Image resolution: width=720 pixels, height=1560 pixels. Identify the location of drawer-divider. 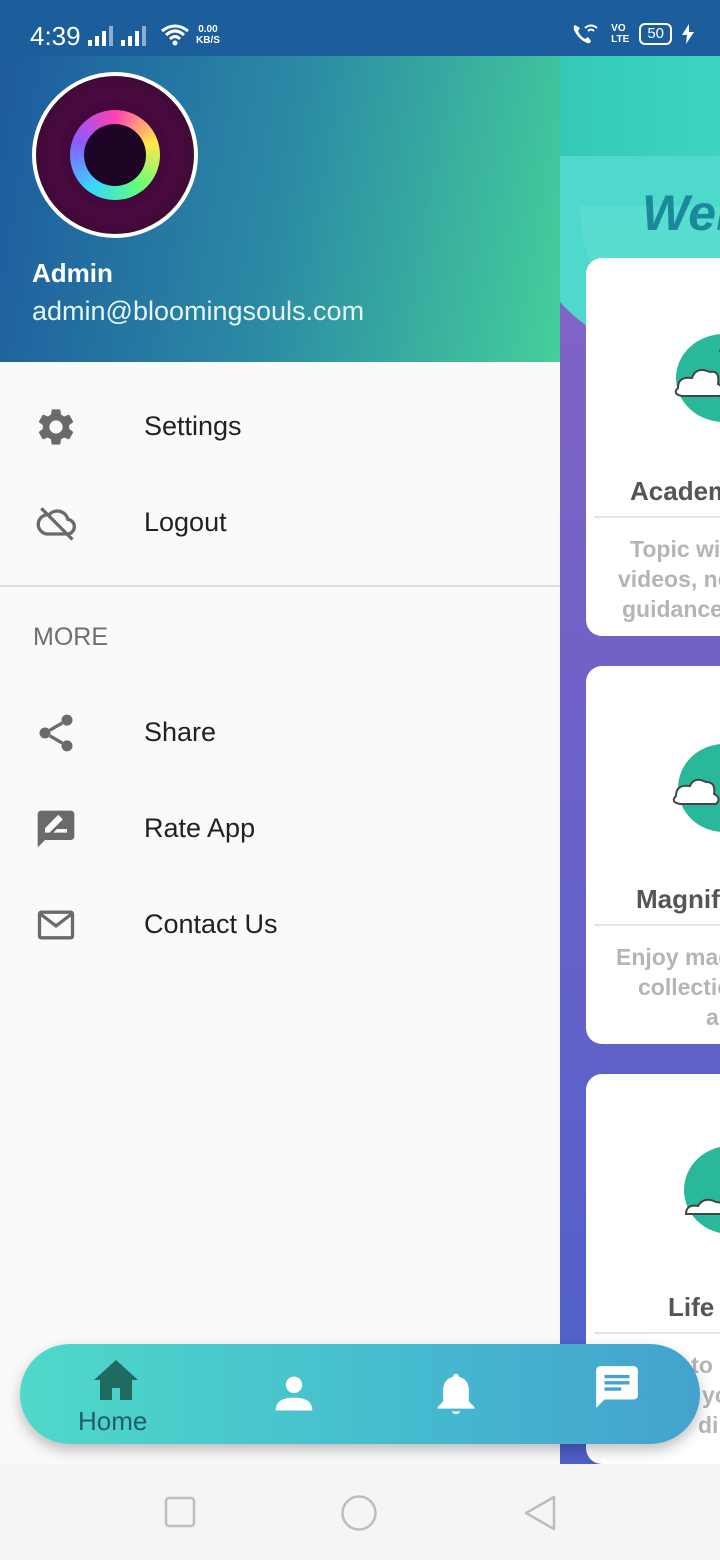
(280, 586).